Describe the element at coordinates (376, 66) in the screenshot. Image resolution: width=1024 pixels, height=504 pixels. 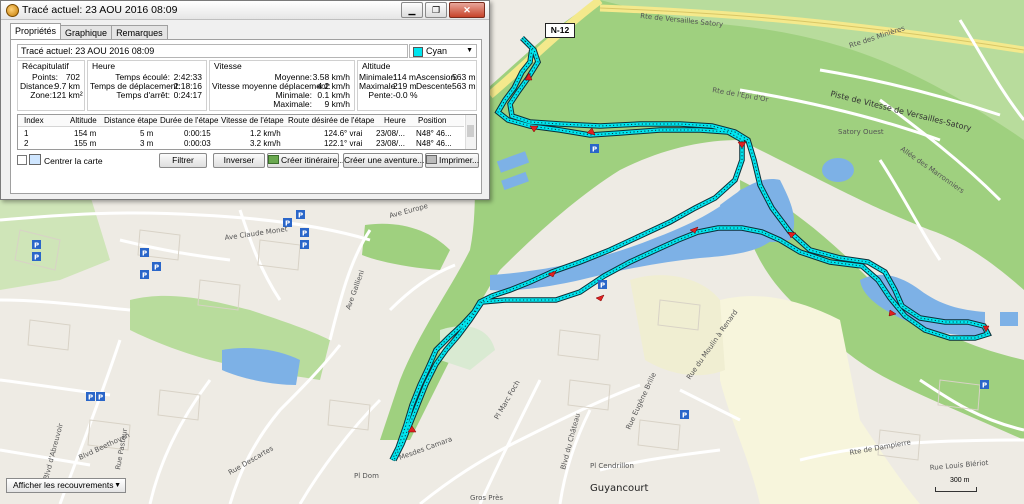
I see `group-title: Altitude` at that location.